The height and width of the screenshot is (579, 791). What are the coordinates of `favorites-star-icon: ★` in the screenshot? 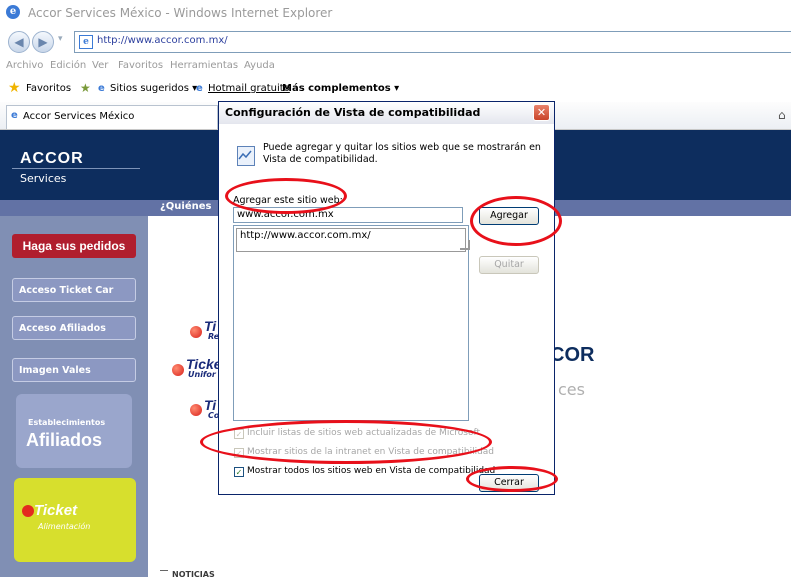 It's located at (14, 88).